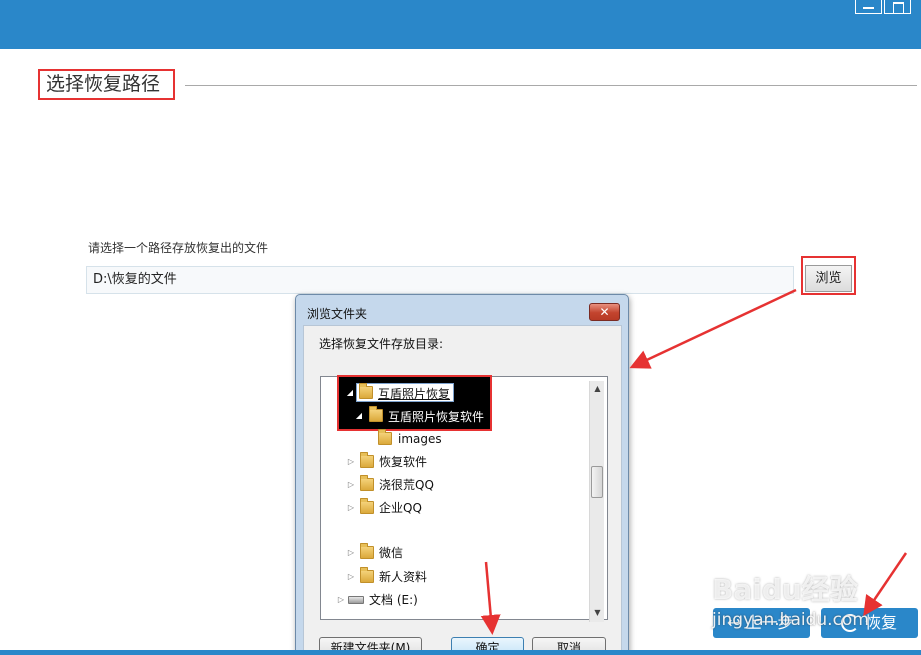 The image size is (921, 655). Describe the element at coordinates (403, 462) in the screenshot. I see `tree-item-label: 恢复软件` at that location.